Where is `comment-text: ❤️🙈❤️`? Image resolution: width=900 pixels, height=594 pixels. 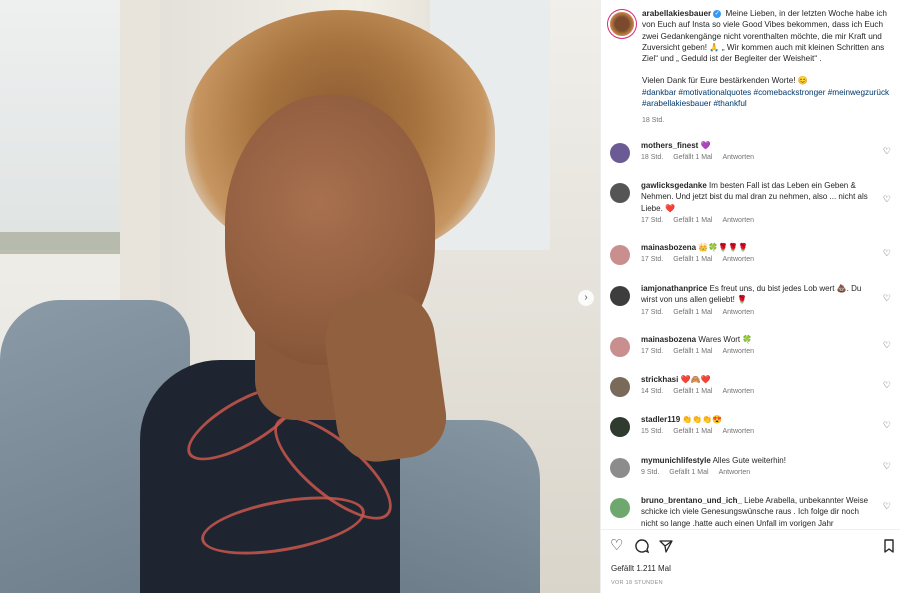
comment-text: ❤️🙈❤️ is located at coordinates (695, 379).